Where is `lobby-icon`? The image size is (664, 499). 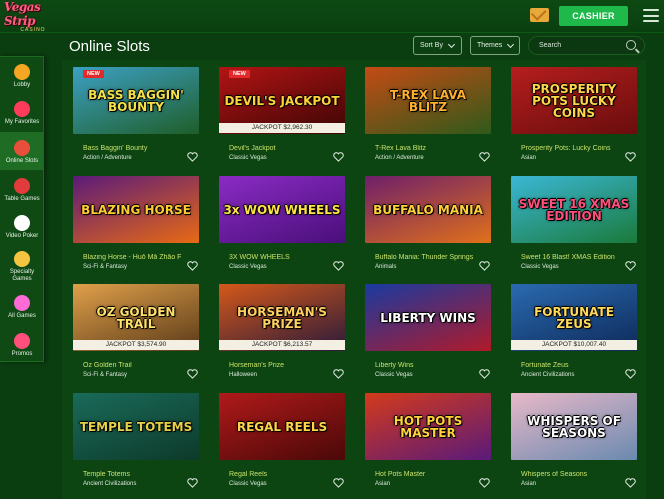 lobby-icon is located at coordinates (22, 71).